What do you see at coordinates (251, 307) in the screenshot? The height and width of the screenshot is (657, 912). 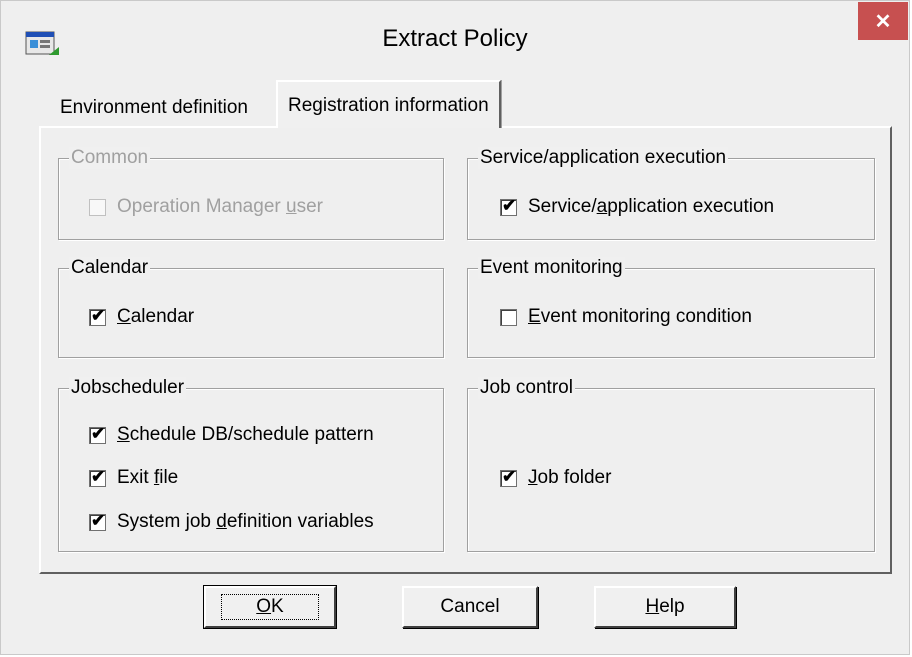 I see `group-calendar: Calendar ✔ Calendar` at bounding box center [251, 307].